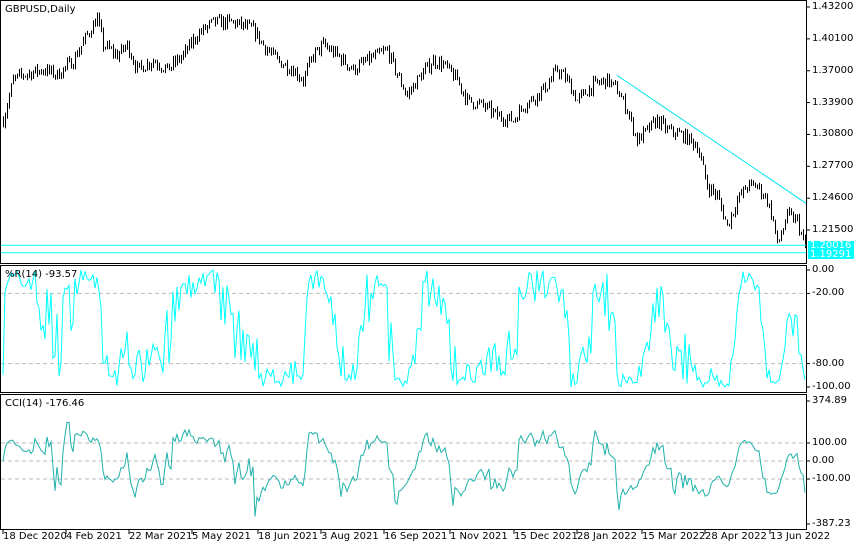 This screenshot has height=550, width=860. Describe the element at coordinates (833, 229) in the screenshot. I see `price-axis-label: 1.21500` at that location.